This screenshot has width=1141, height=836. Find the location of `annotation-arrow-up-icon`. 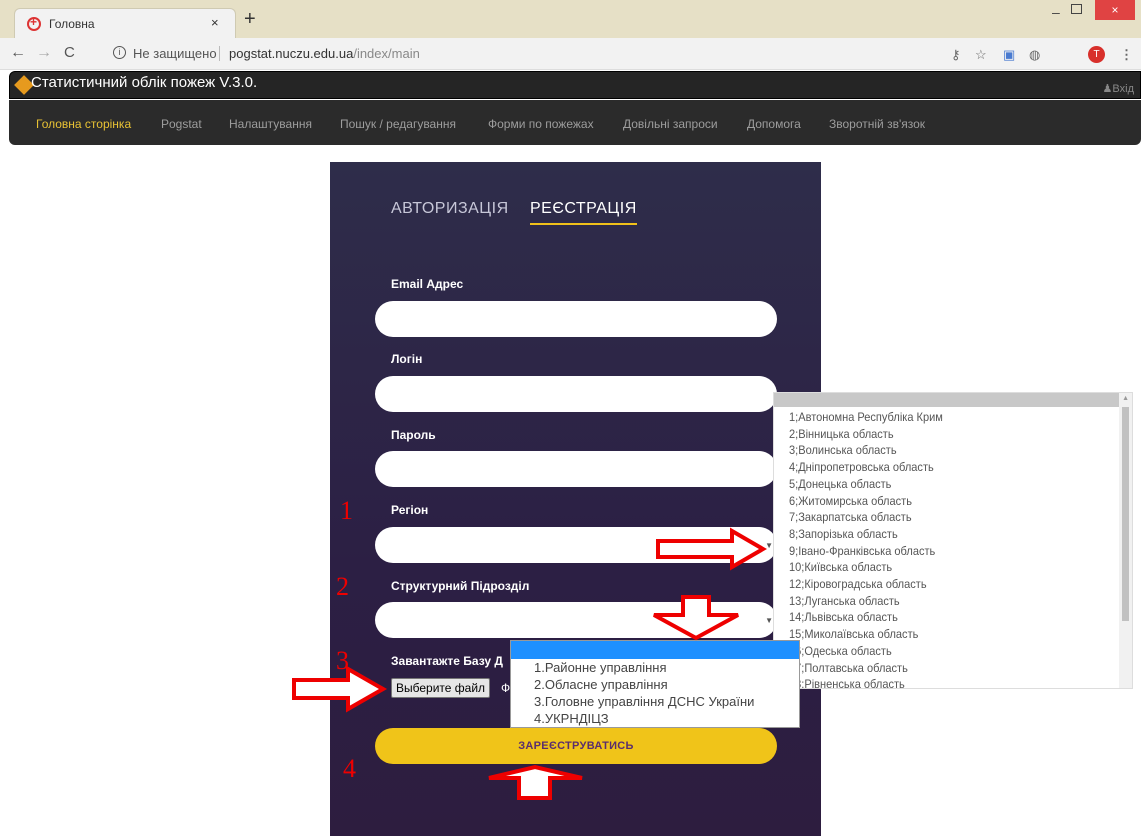

annotation-arrow-up-icon is located at coordinates (535, 782).